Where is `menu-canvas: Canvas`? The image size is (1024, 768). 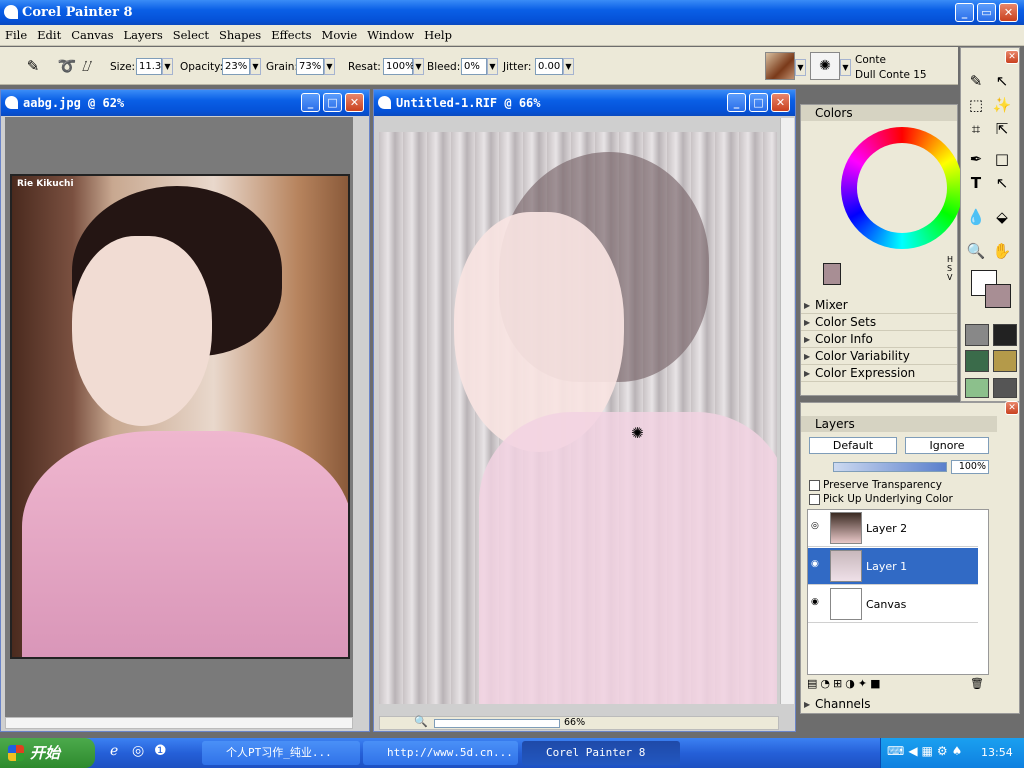
menu-canvas: Canvas is located at coordinates (92, 33).